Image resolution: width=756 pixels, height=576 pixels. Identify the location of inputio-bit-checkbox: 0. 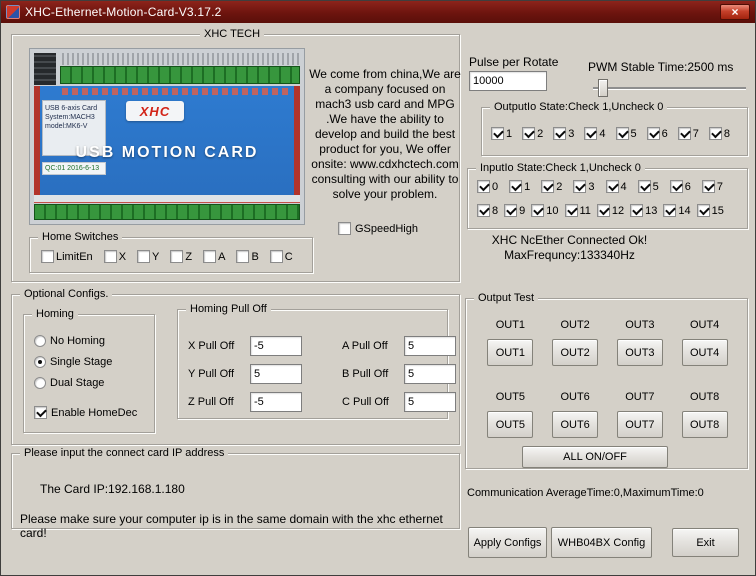
(487, 186).